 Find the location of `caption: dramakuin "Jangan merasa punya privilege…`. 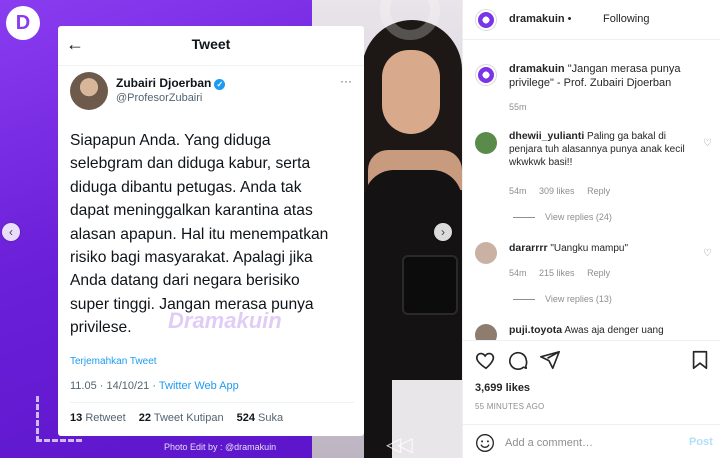

caption: dramakuin "Jangan merasa punya privilege… is located at coordinates (609, 76).